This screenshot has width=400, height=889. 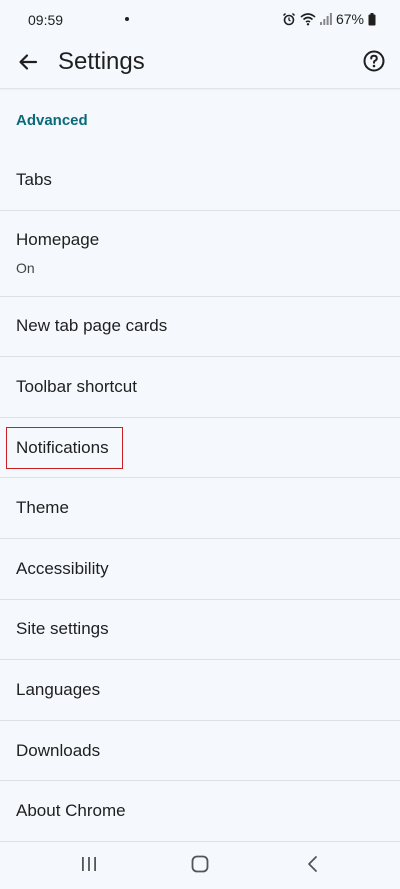 What do you see at coordinates (62, 447) in the screenshot?
I see `settings-item-label: Notifications` at bounding box center [62, 447].